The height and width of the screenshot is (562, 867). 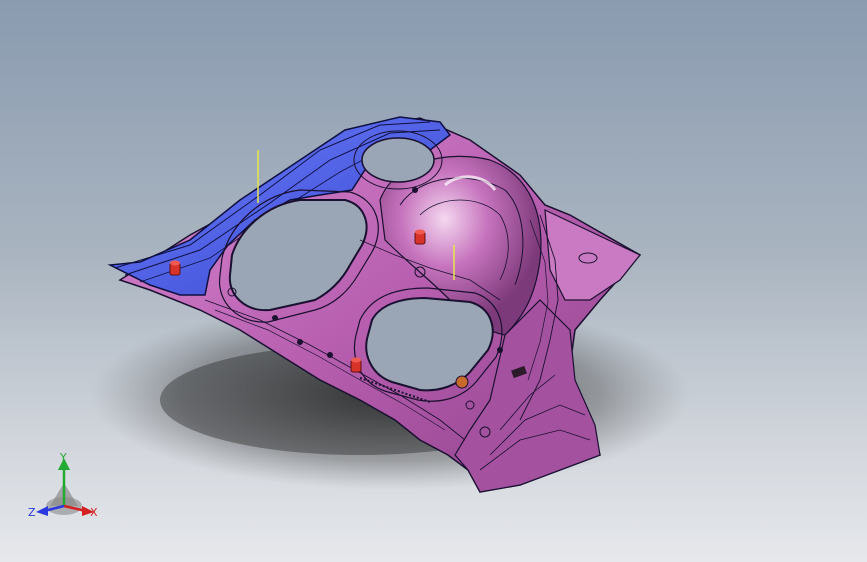 I want to click on z-axis-label: Z, so click(x=32, y=512).